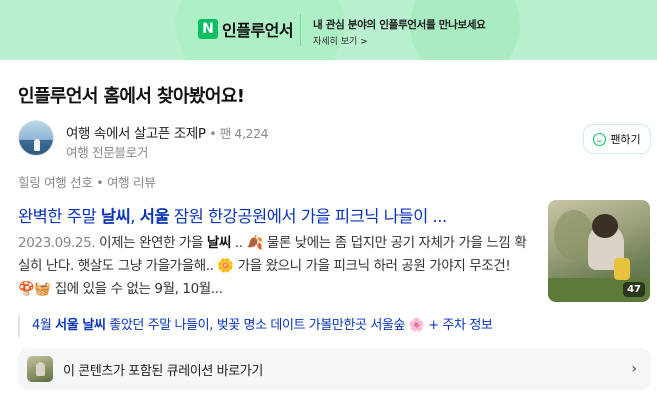  What do you see at coordinates (599, 251) in the screenshot?
I see `article-thumbnail: 47` at bounding box center [599, 251].